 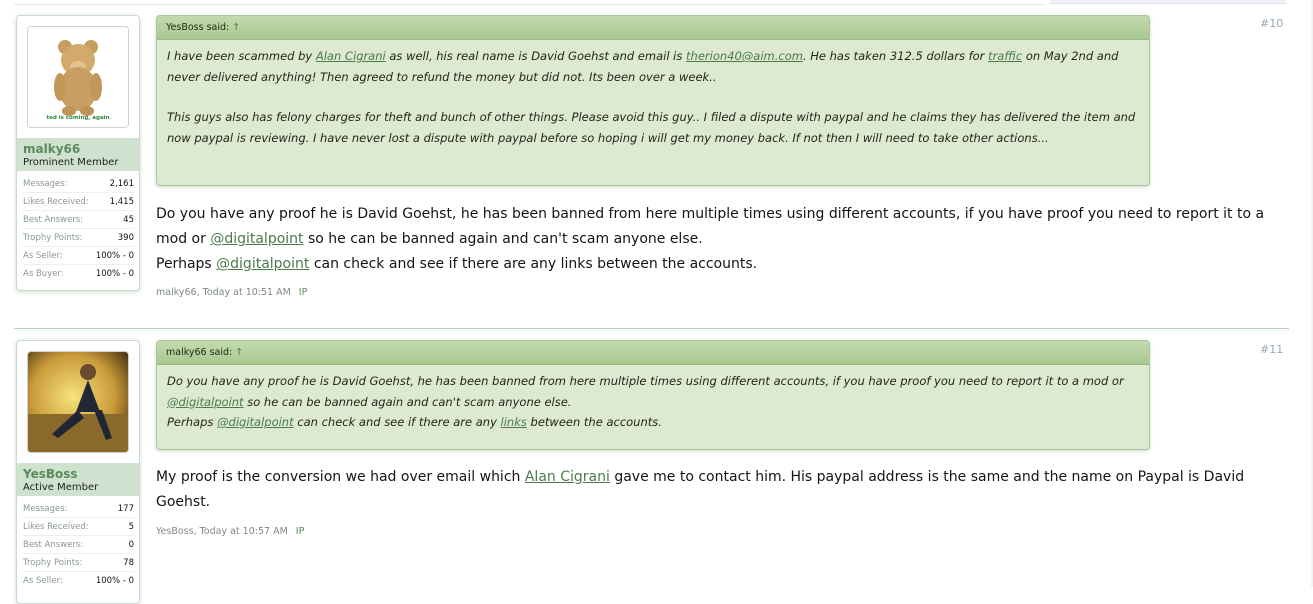 What do you see at coordinates (653, 353) in the screenshot?
I see `quote-header: malky66 said: ↑` at bounding box center [653, 353].